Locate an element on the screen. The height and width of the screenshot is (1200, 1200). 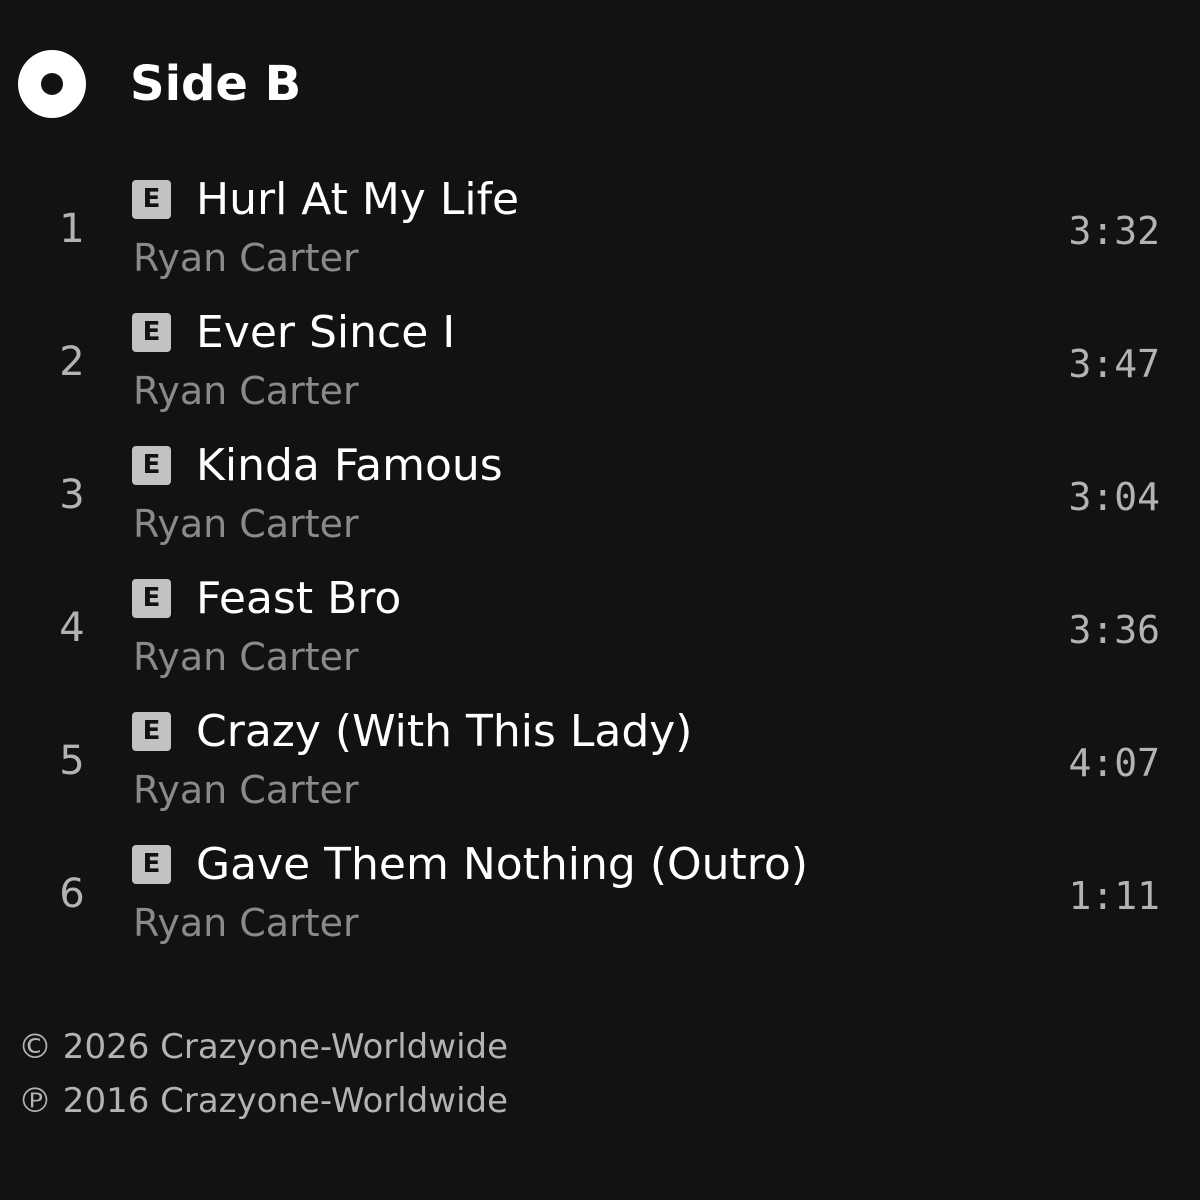
track-row: 2 E Ever Since I Ryan Carter 3:47 is located at coordinates (600, 365).